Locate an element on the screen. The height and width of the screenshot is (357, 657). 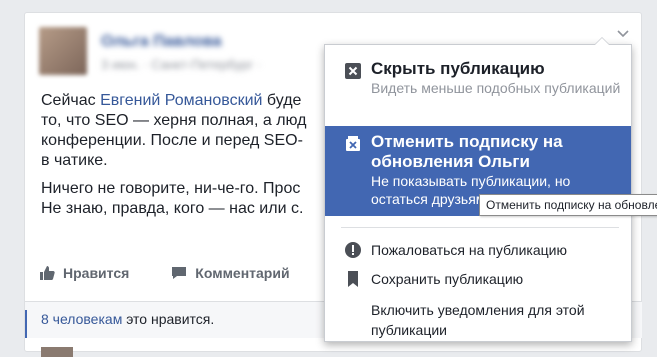
author-avatar is located at coordinates (63, 51).